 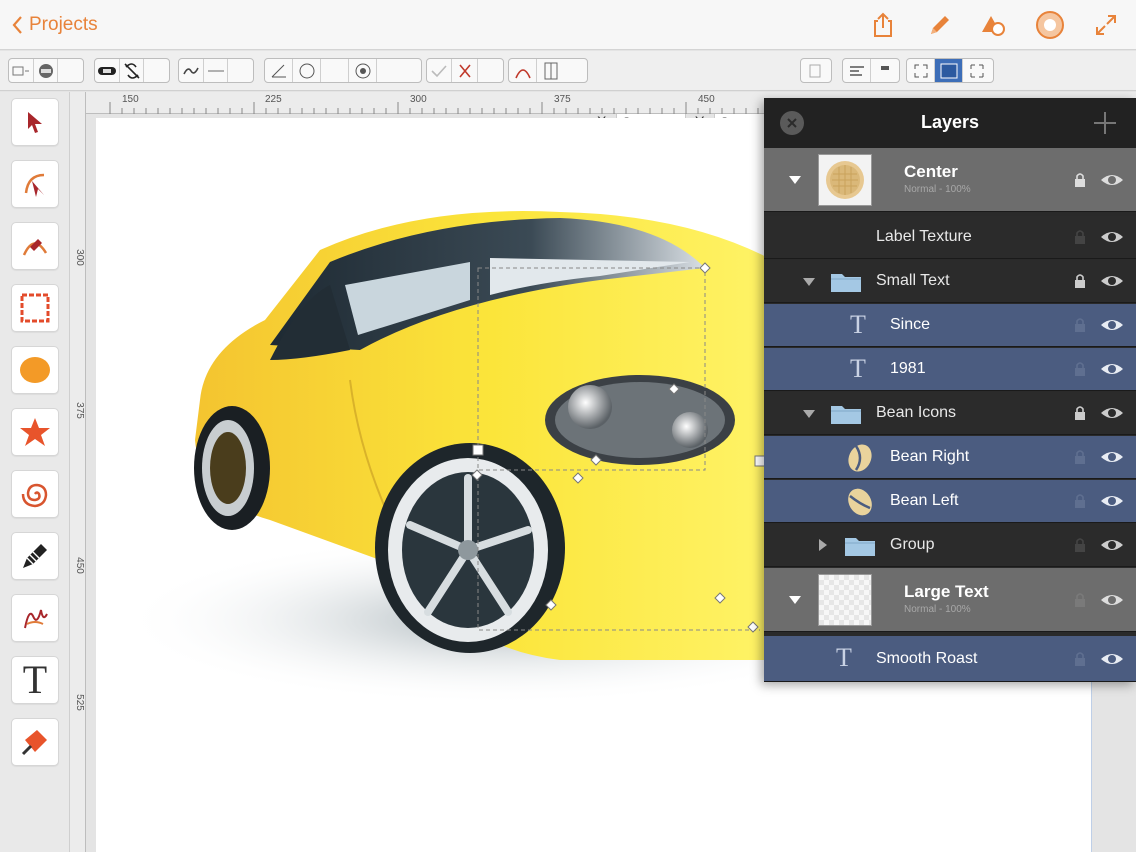 I want to click on pencil-tool-button, so click(x=35, y=556).